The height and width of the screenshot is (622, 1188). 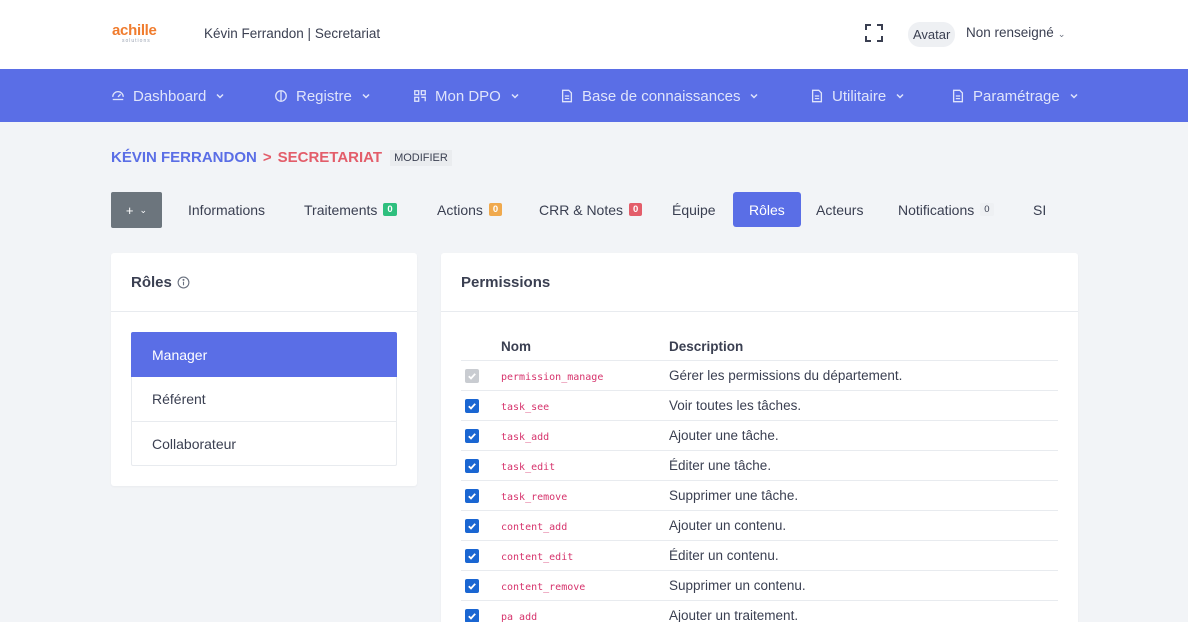 What do you see at coordinates (1010, 32) in the screenshot?
I see `user-name: Non renseigné` at bounding box center [1010, 32].